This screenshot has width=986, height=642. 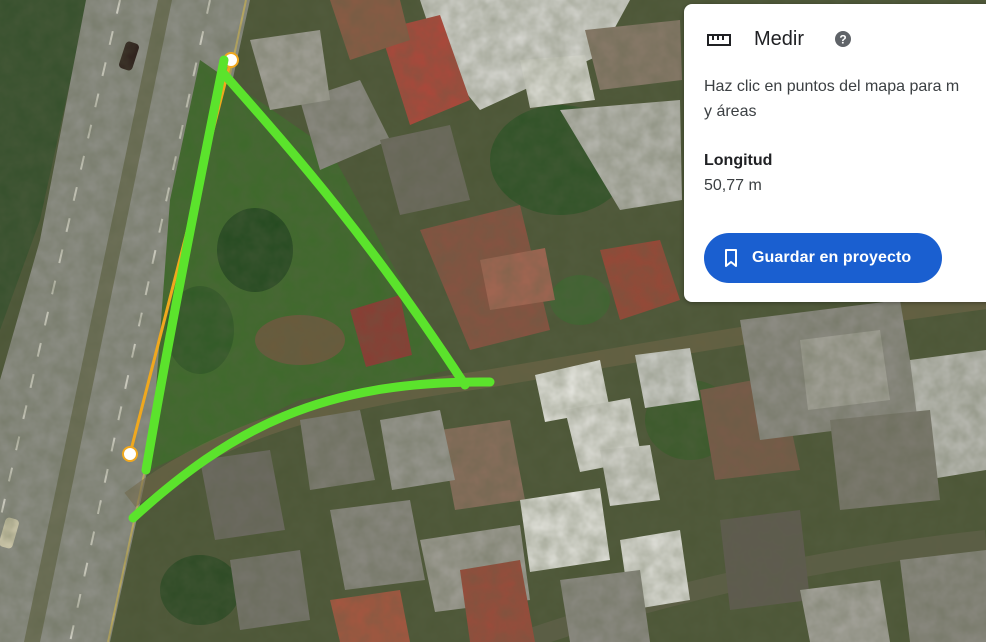 I want to click on measure-label: Longitud, so click(x=738, y=160).